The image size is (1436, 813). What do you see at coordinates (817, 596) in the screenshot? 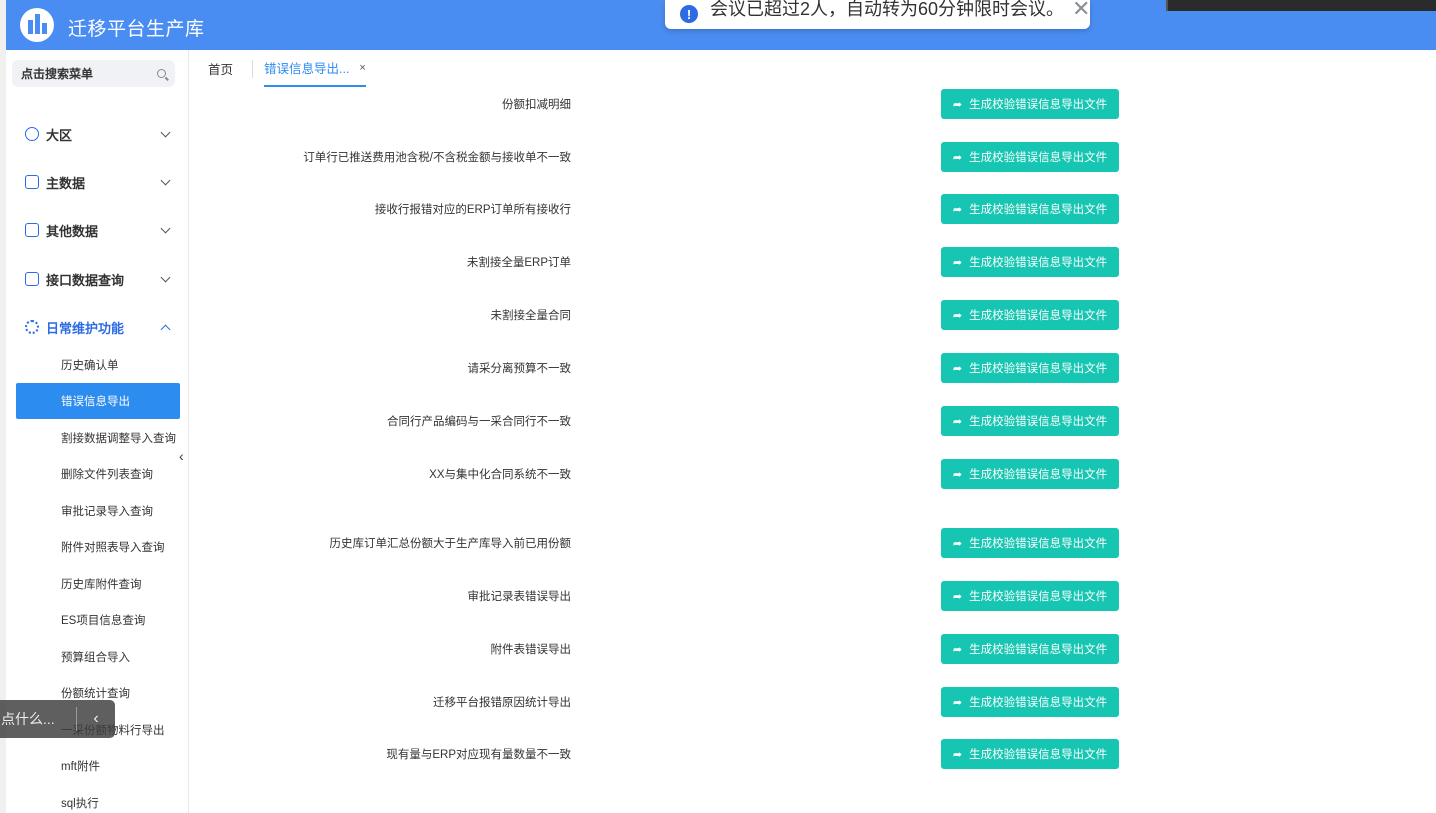
I see `export-row: 审批记录表错误导出 ➦ 生成校验错误信息导出文件` at bounding box center [817, 596].